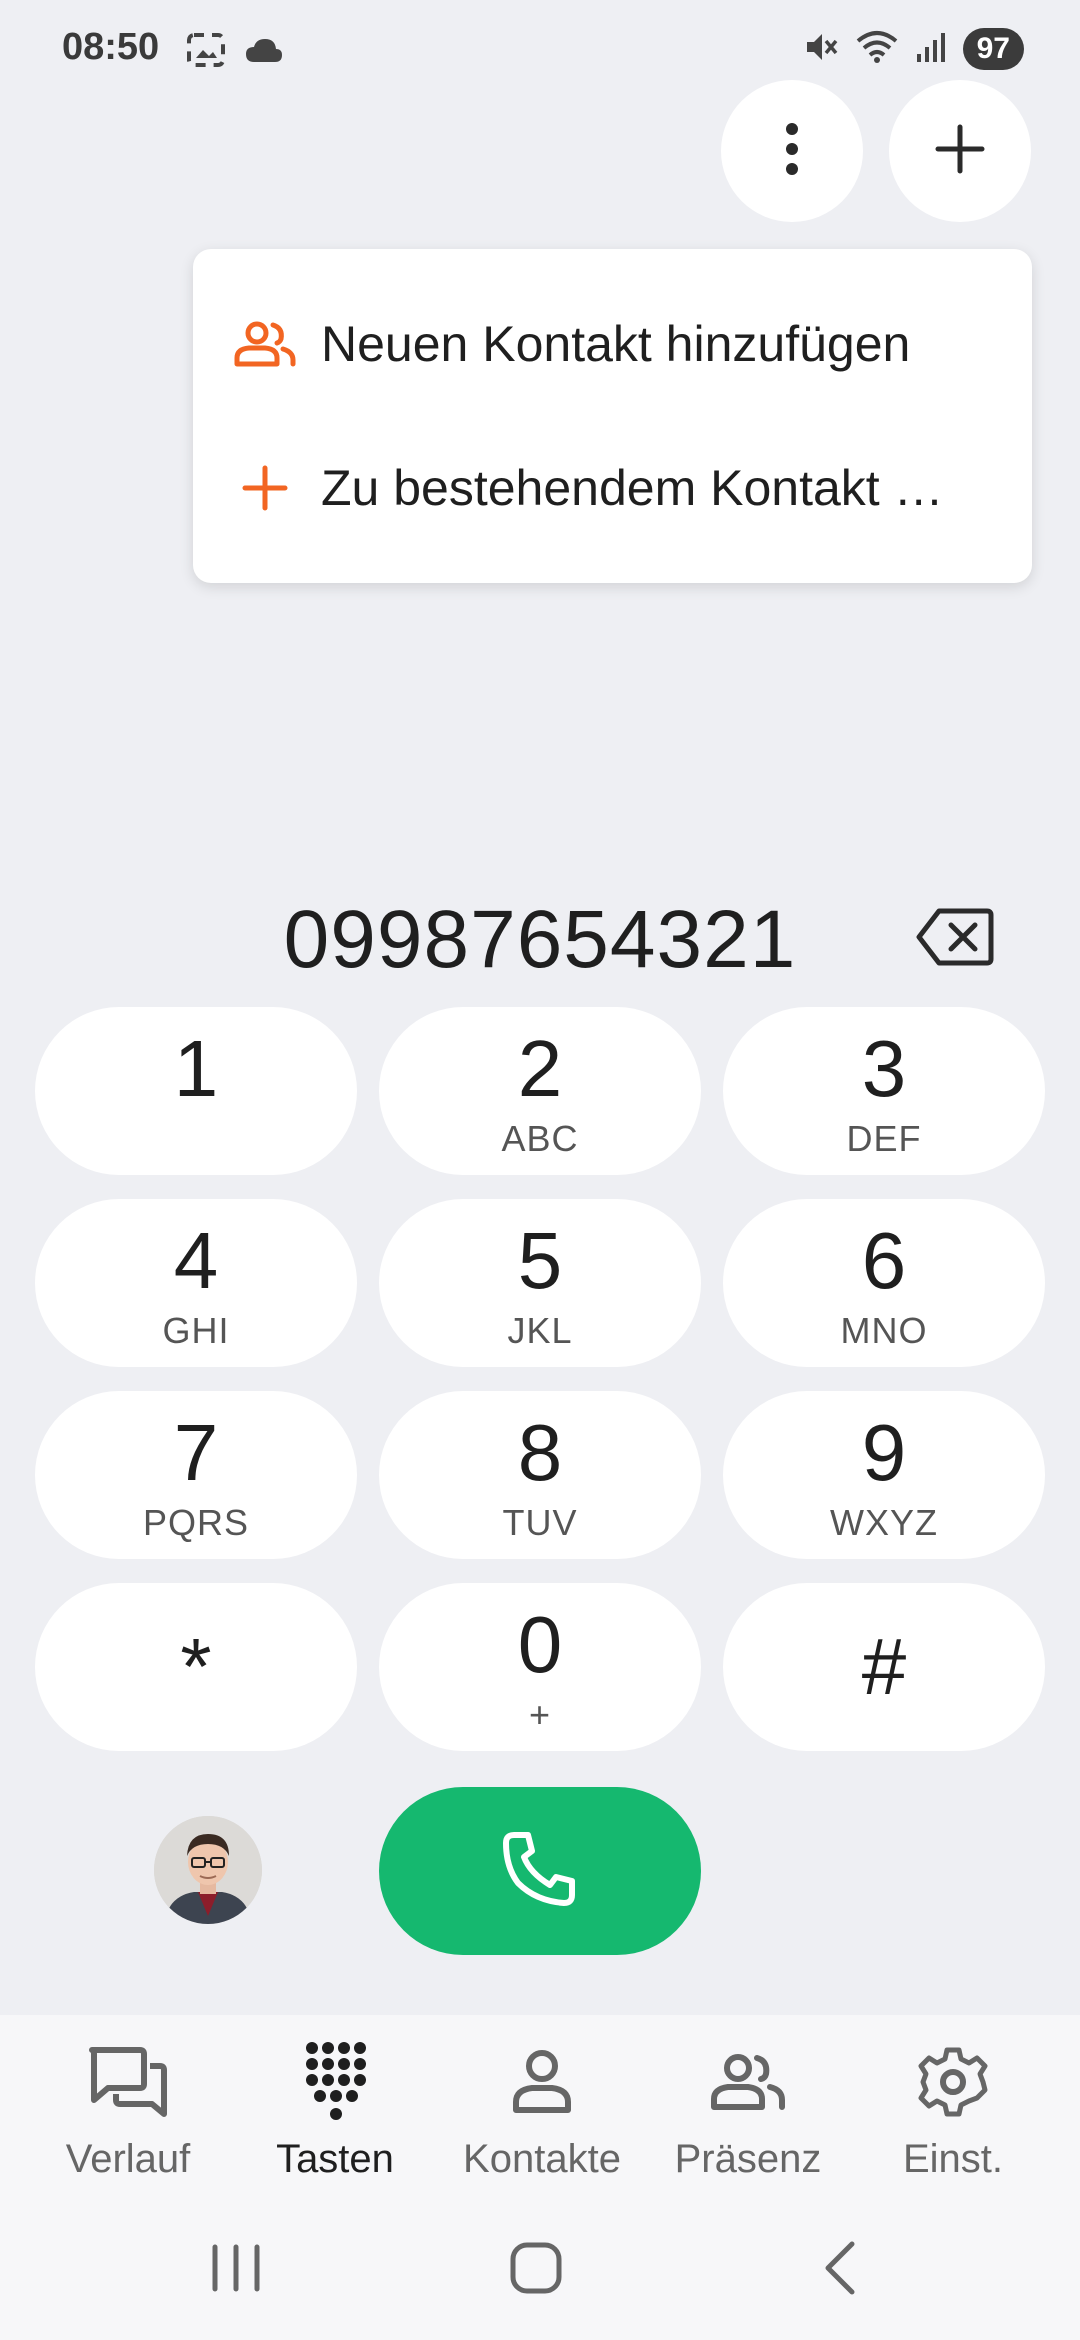 The image size is (1080, 2340). I want to click on people-icon, so click(748, 2082).